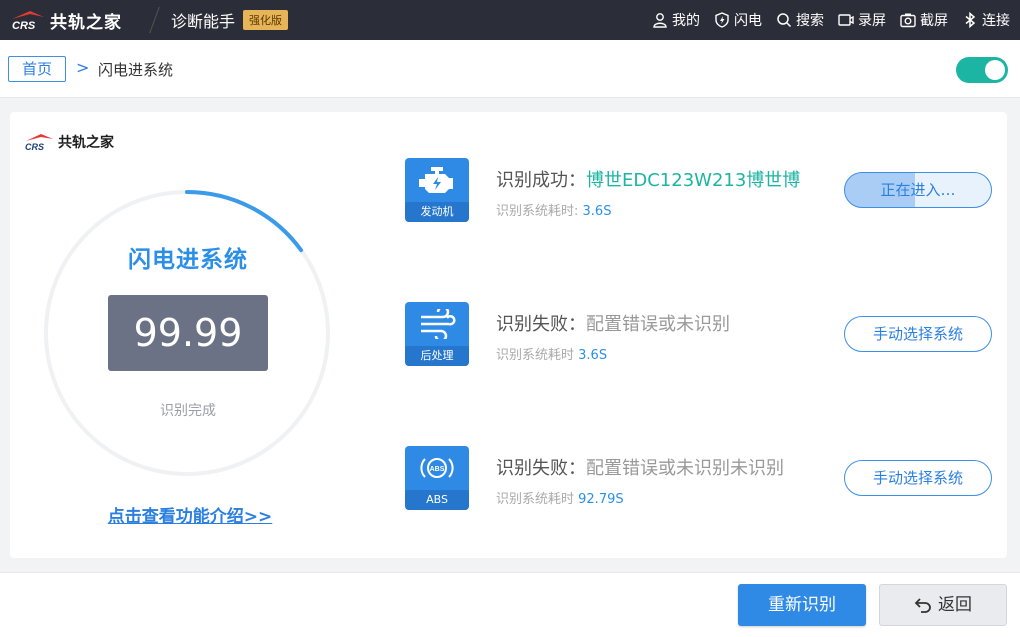 Image resolution: width=1020 pixels, height=637 pixels. Describe the element at coordinates (154, 20) in the screenshot. I see `brand-separator` at that location.